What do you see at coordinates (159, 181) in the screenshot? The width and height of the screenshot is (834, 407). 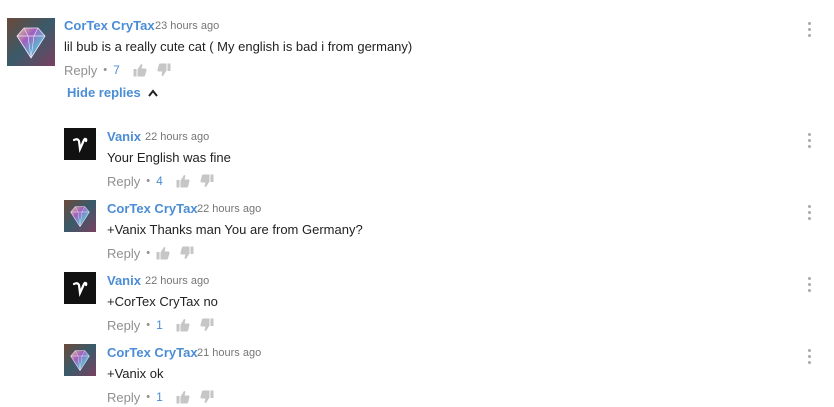 I see `like-count: 4` at bounding box center [159, 181].